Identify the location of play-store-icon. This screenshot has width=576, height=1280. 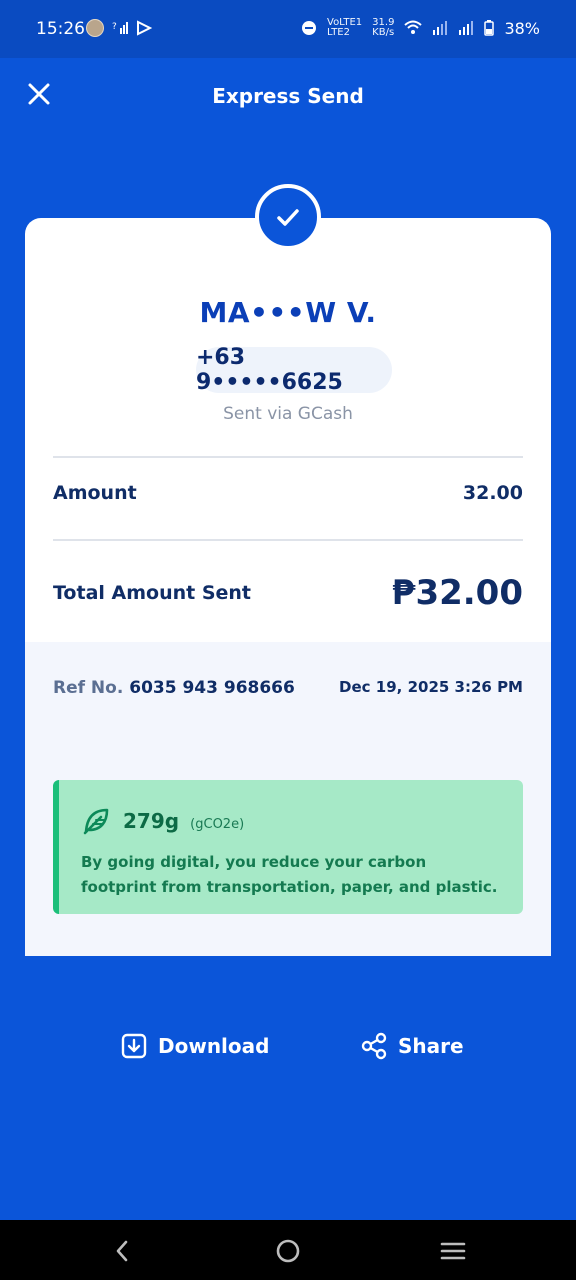
(144, 28).